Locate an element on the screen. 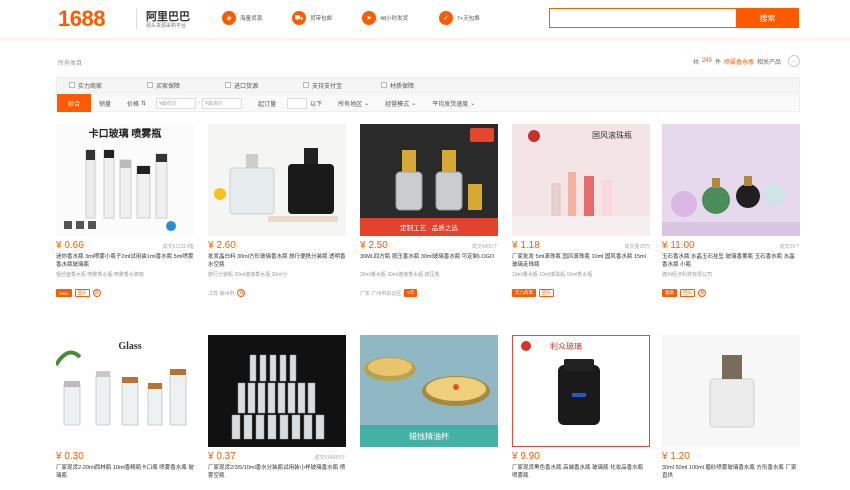 This screenshot has height=490, width=850. price-max-input: ¥最高价 is located at coordinates (222, 103).